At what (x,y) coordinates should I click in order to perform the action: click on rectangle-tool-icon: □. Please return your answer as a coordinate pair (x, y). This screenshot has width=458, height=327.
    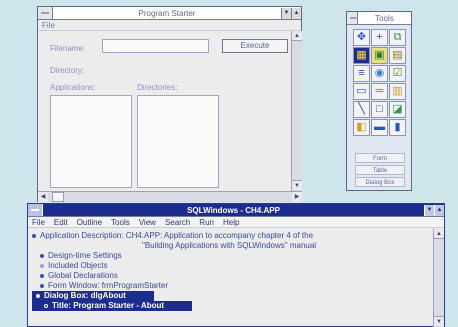
    Looking at the image, I should click on (379, 109).